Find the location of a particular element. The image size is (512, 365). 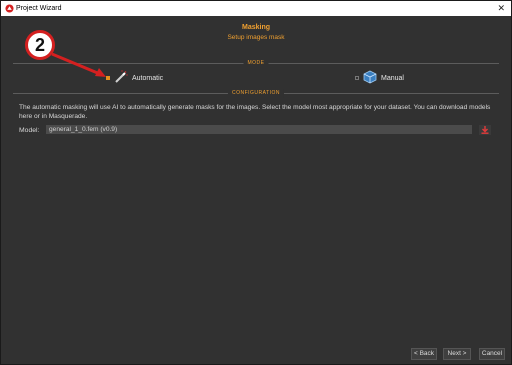

configuration-section-header: CONFIGURATION is located at coordinates (256, 93).